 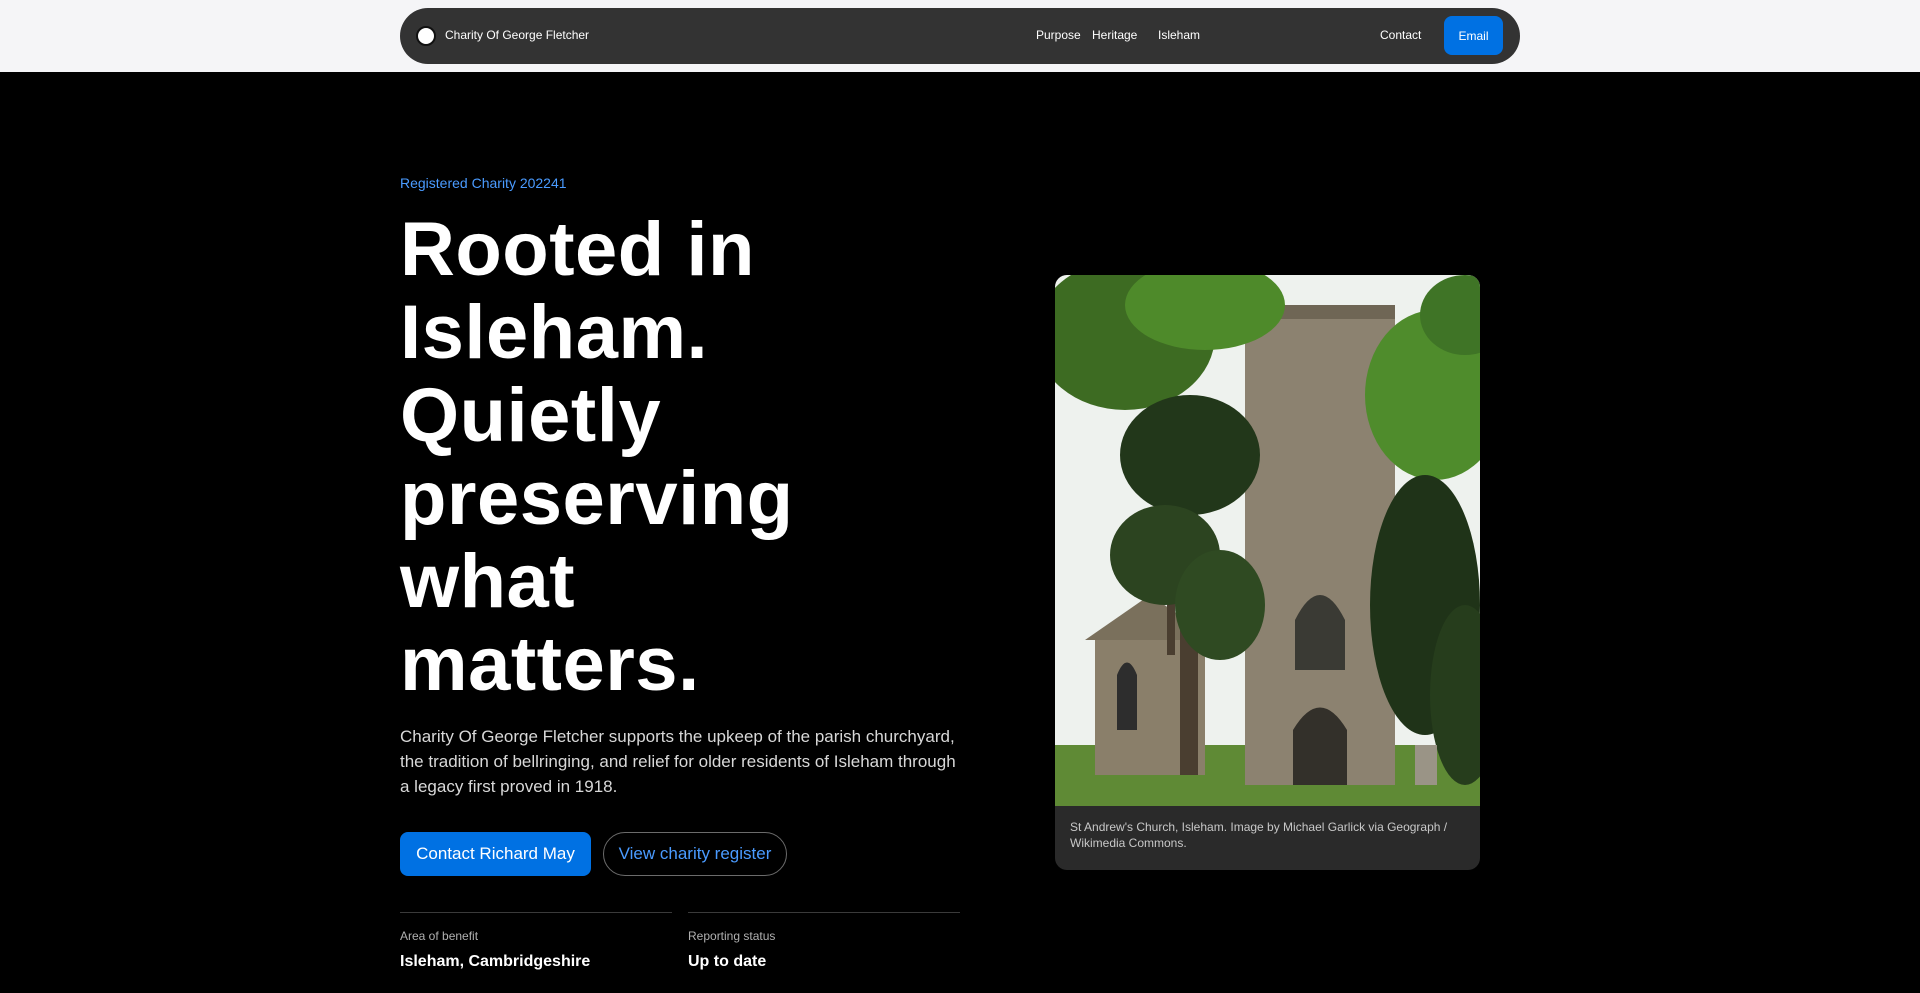 I want to click on logo-icon, so click(x=426, y=36).